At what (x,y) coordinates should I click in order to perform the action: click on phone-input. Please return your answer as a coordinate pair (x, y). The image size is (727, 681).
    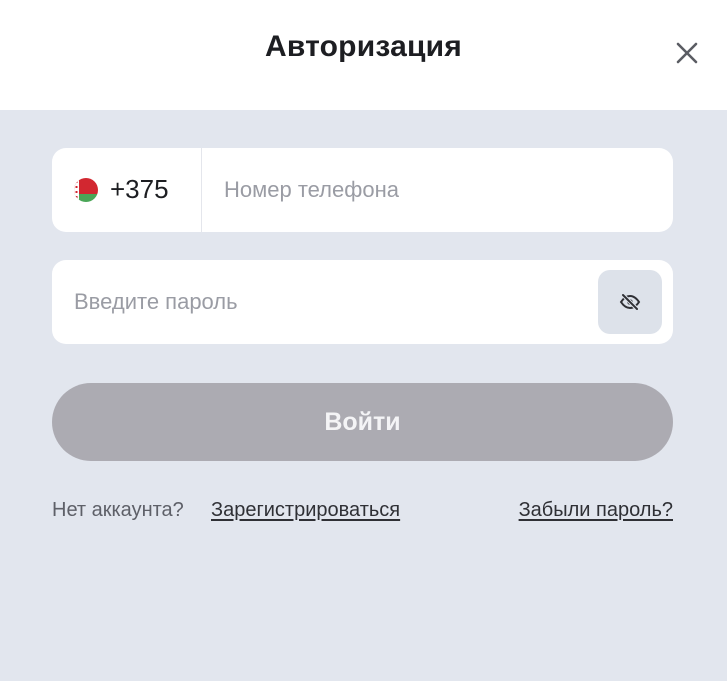
    Looking at the image, I should click on (434, 190).